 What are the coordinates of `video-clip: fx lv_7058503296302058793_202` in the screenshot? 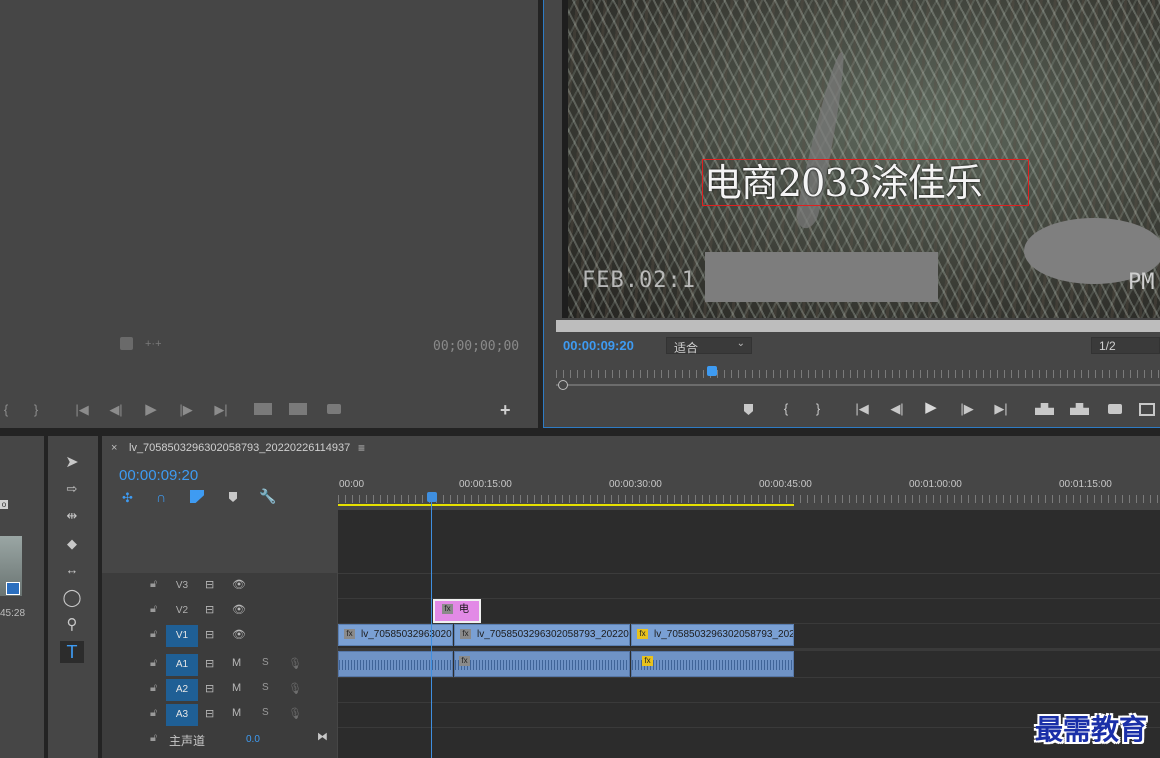 It's located at (712, 635).